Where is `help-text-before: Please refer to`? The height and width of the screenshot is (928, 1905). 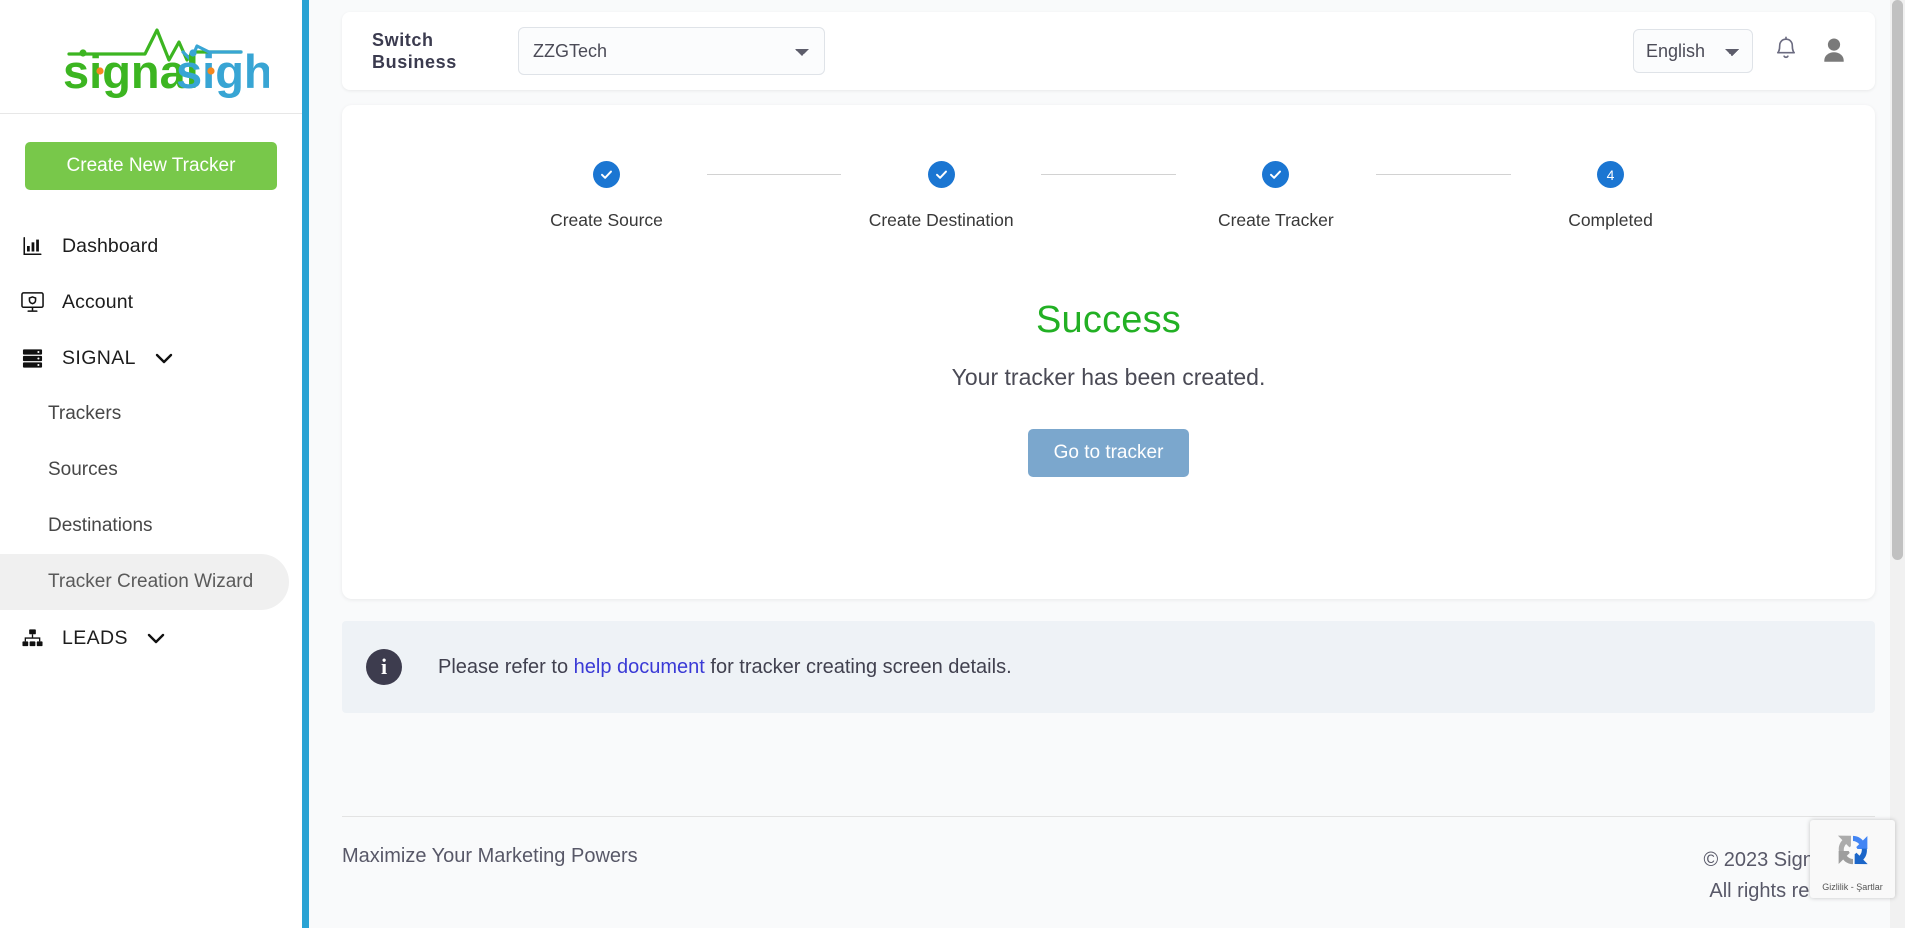
help-text-before: Please refer to is located at coordinates (506, 666).